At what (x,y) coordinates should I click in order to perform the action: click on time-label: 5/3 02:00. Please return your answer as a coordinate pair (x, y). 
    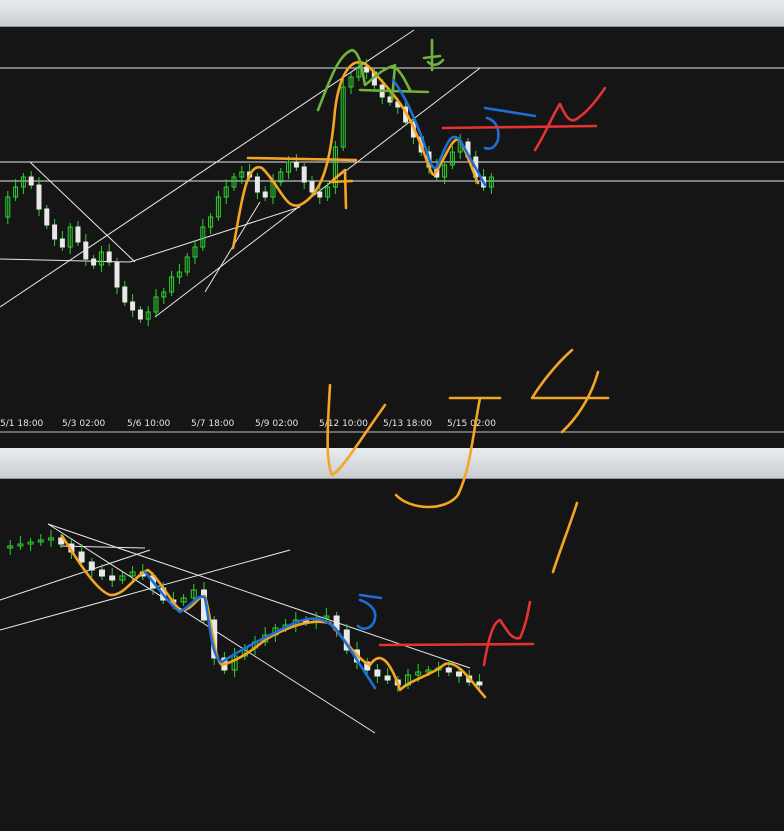
    Looking at the image, I should click on (84, 424).